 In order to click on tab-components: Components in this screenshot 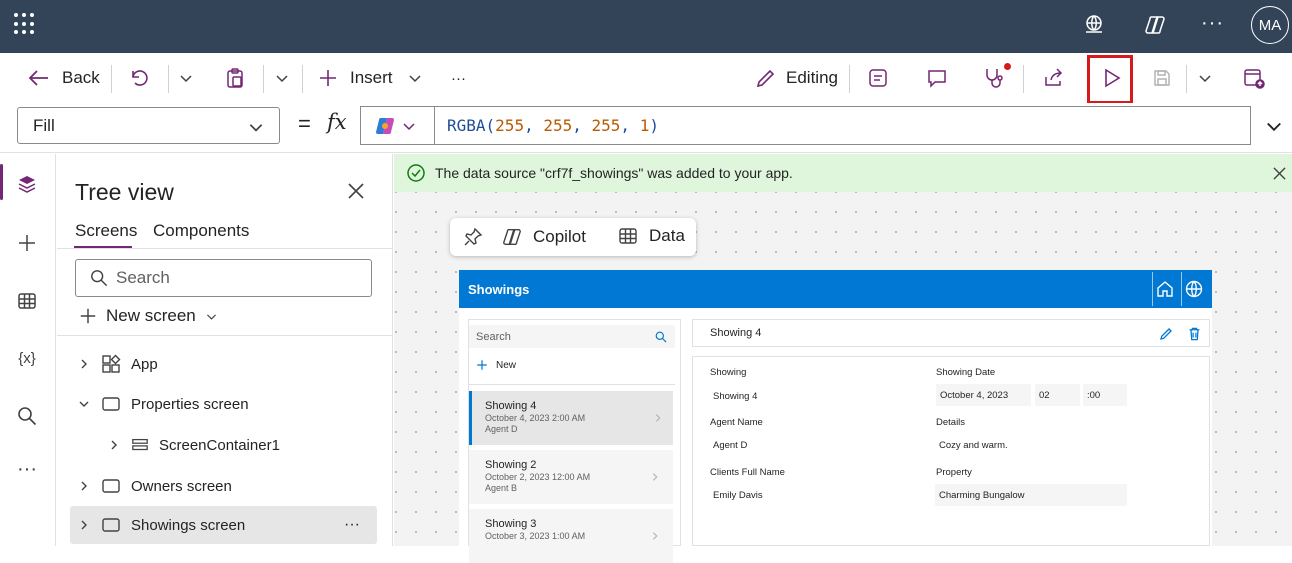, I will do `click(201, 231)`.